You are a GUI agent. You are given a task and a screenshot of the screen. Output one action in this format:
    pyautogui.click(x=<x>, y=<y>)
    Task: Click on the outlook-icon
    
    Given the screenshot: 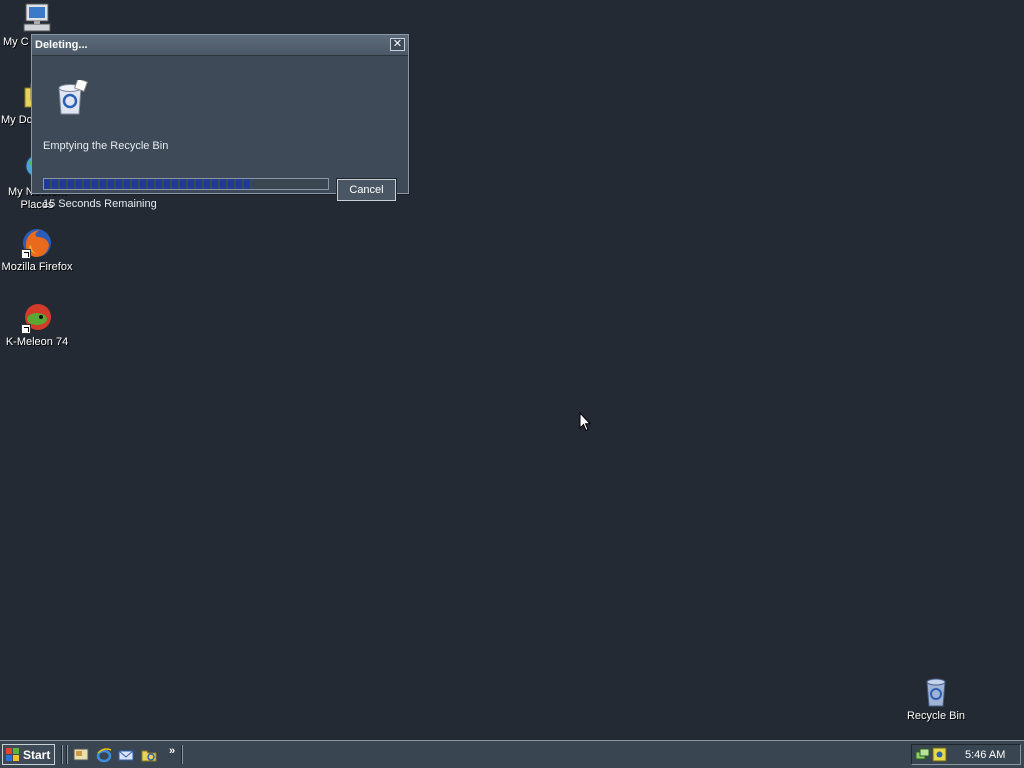 What is the action you would take?
    pyautogui.click(x=126, y=755)
    